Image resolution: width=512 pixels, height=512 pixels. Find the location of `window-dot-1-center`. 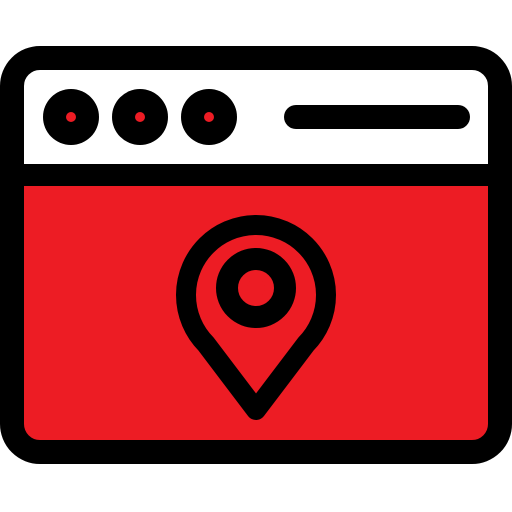

window-dot-1-center is located at coordinates (71, 117).